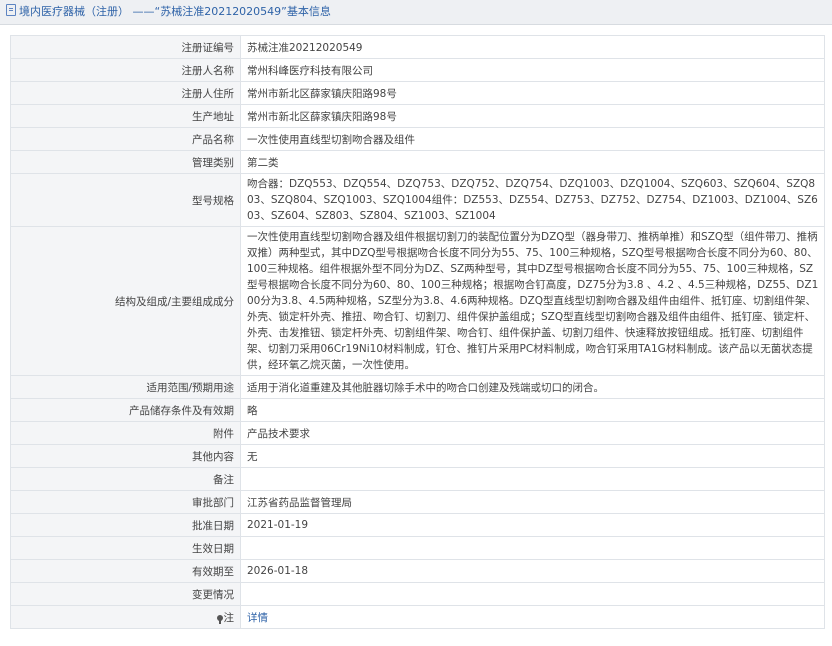  I want to click on row-label: 其他内容, so click(125, 456).